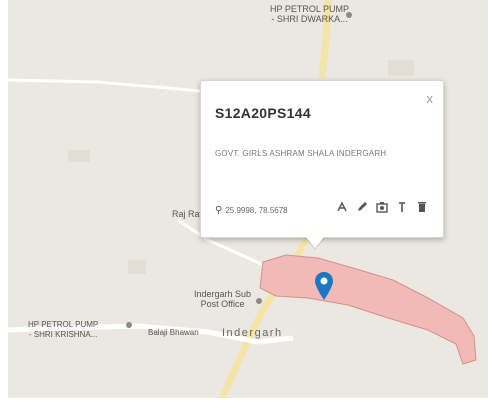  I want to click on location-marker-icon, so click(324, 288).